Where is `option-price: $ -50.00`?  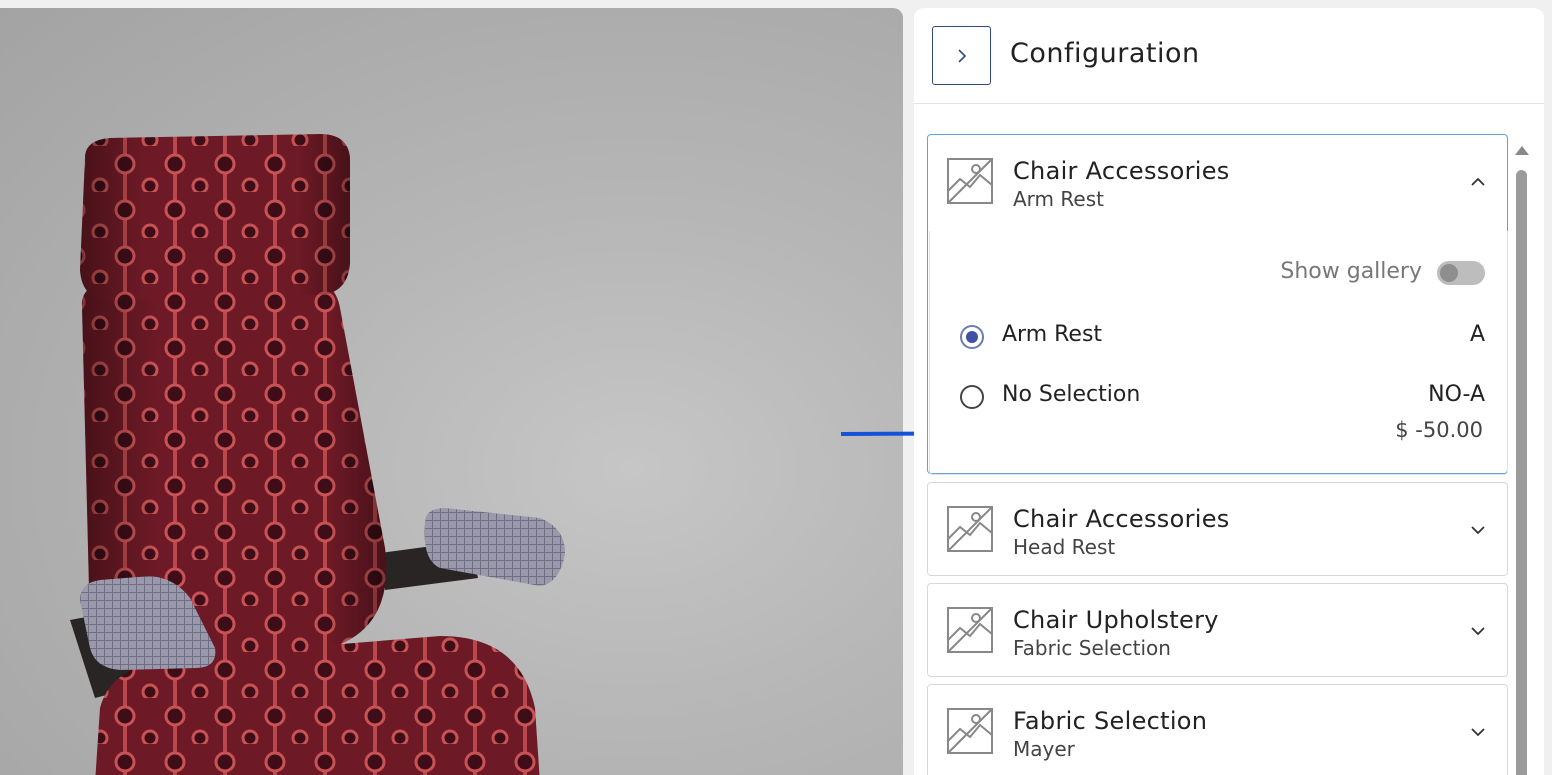
option-price: $ -50.00 is located at coordinates (1439, 430).